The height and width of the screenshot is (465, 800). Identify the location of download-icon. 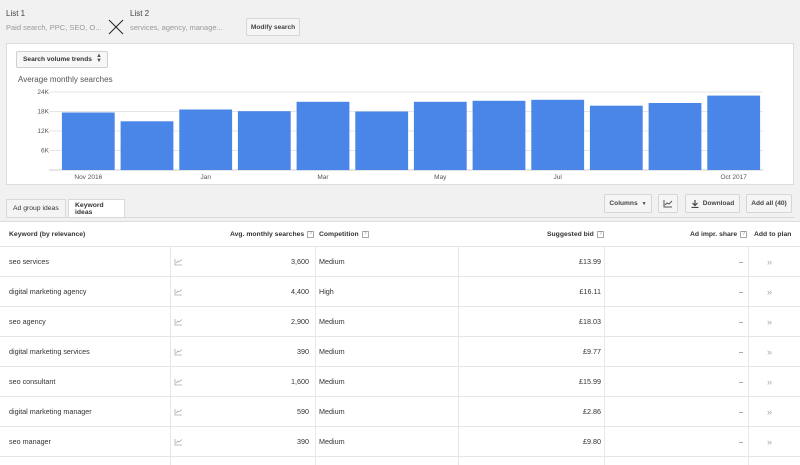
(695, 203).